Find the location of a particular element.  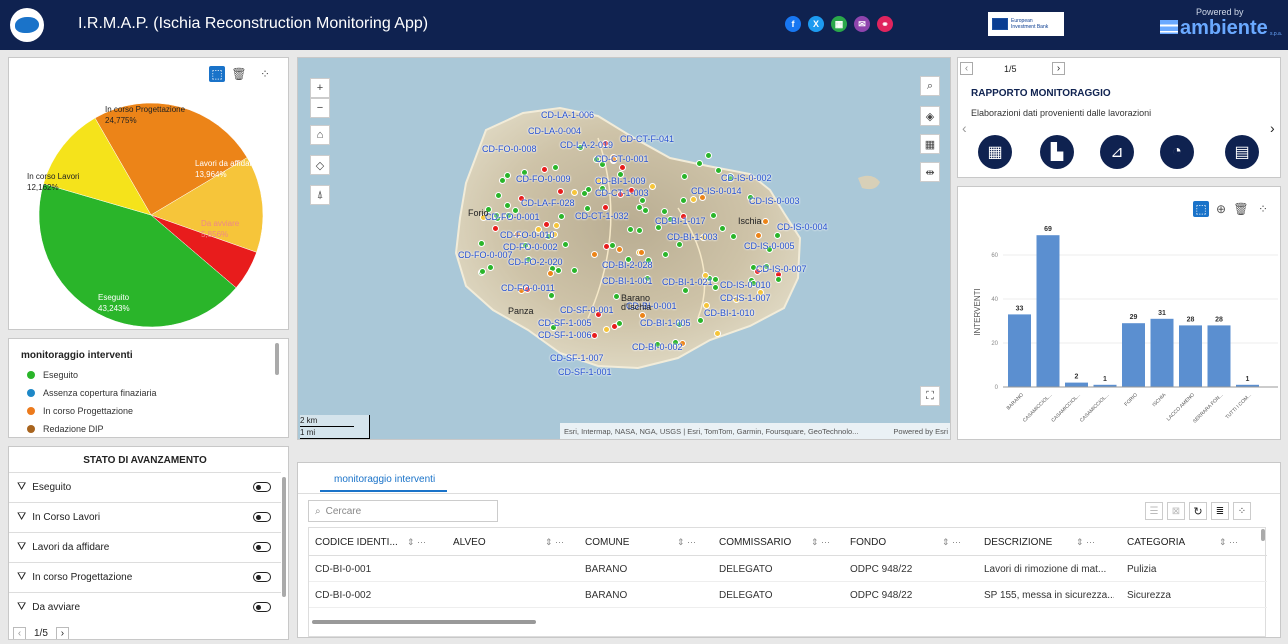

map-feature-label: CD-BI-1-009 is located at coordinates (620, 181).